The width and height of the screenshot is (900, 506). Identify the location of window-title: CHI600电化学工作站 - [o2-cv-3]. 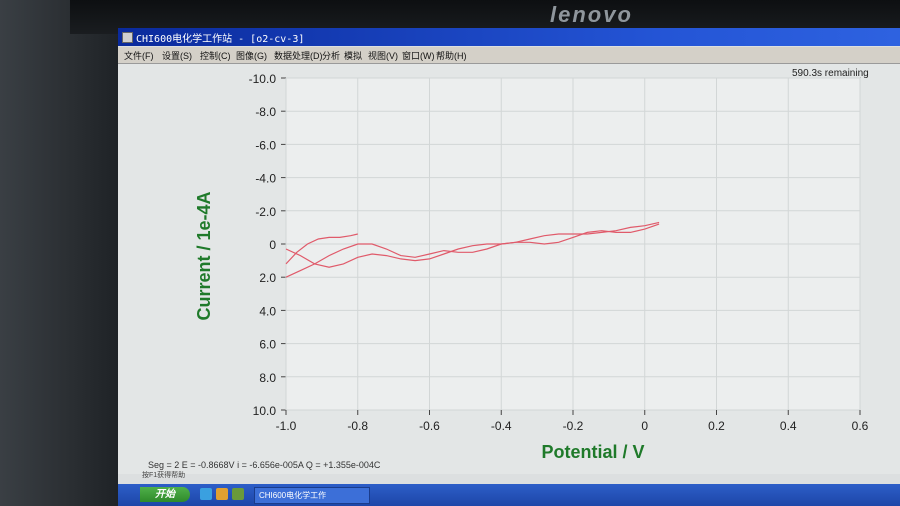
(220, 39).